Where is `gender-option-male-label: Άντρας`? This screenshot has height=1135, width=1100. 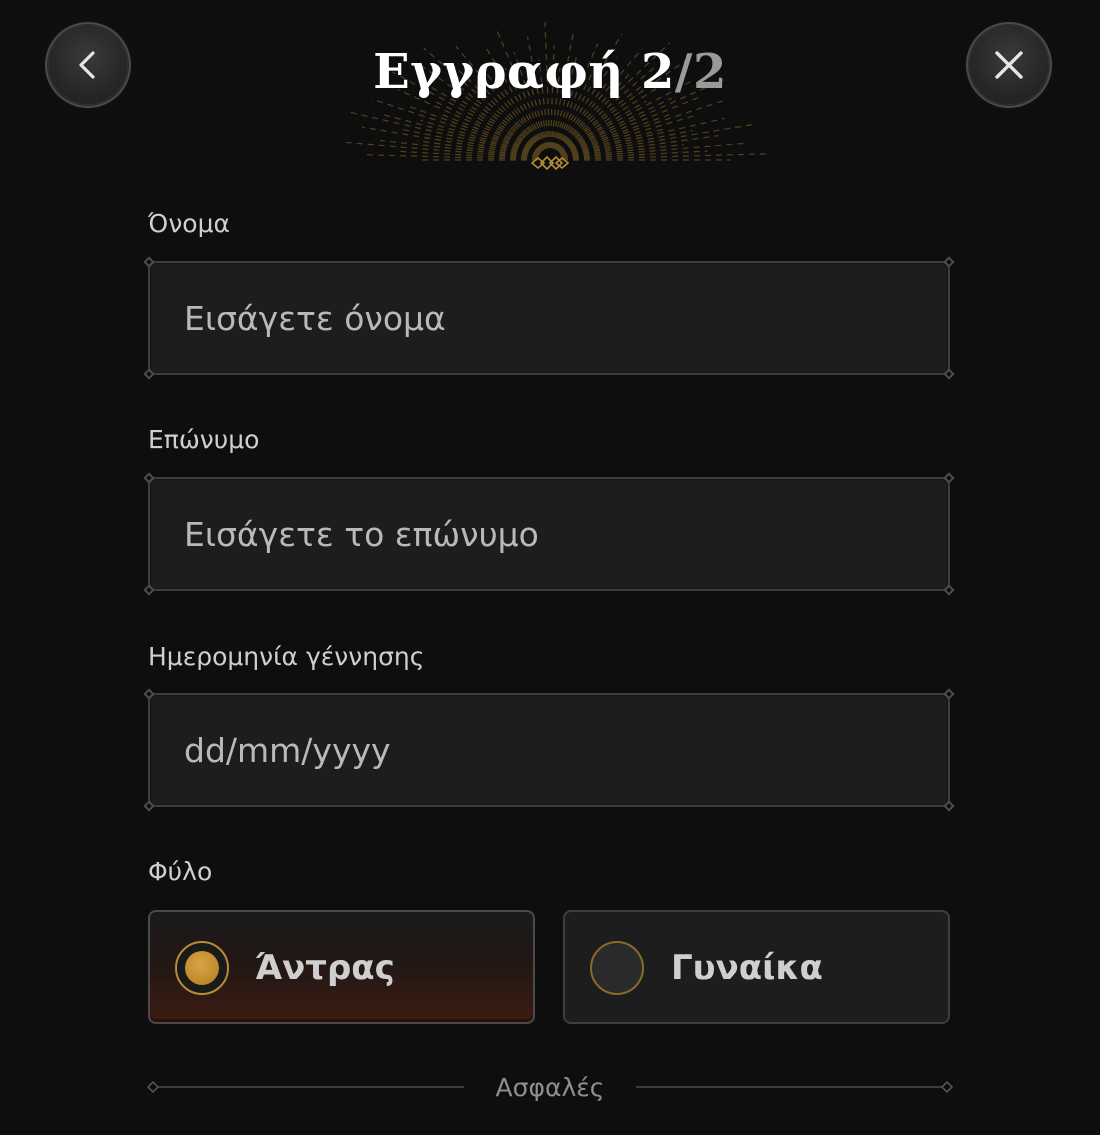
gender-option-male-label: Άντρας is located at coordinates (325, 968).